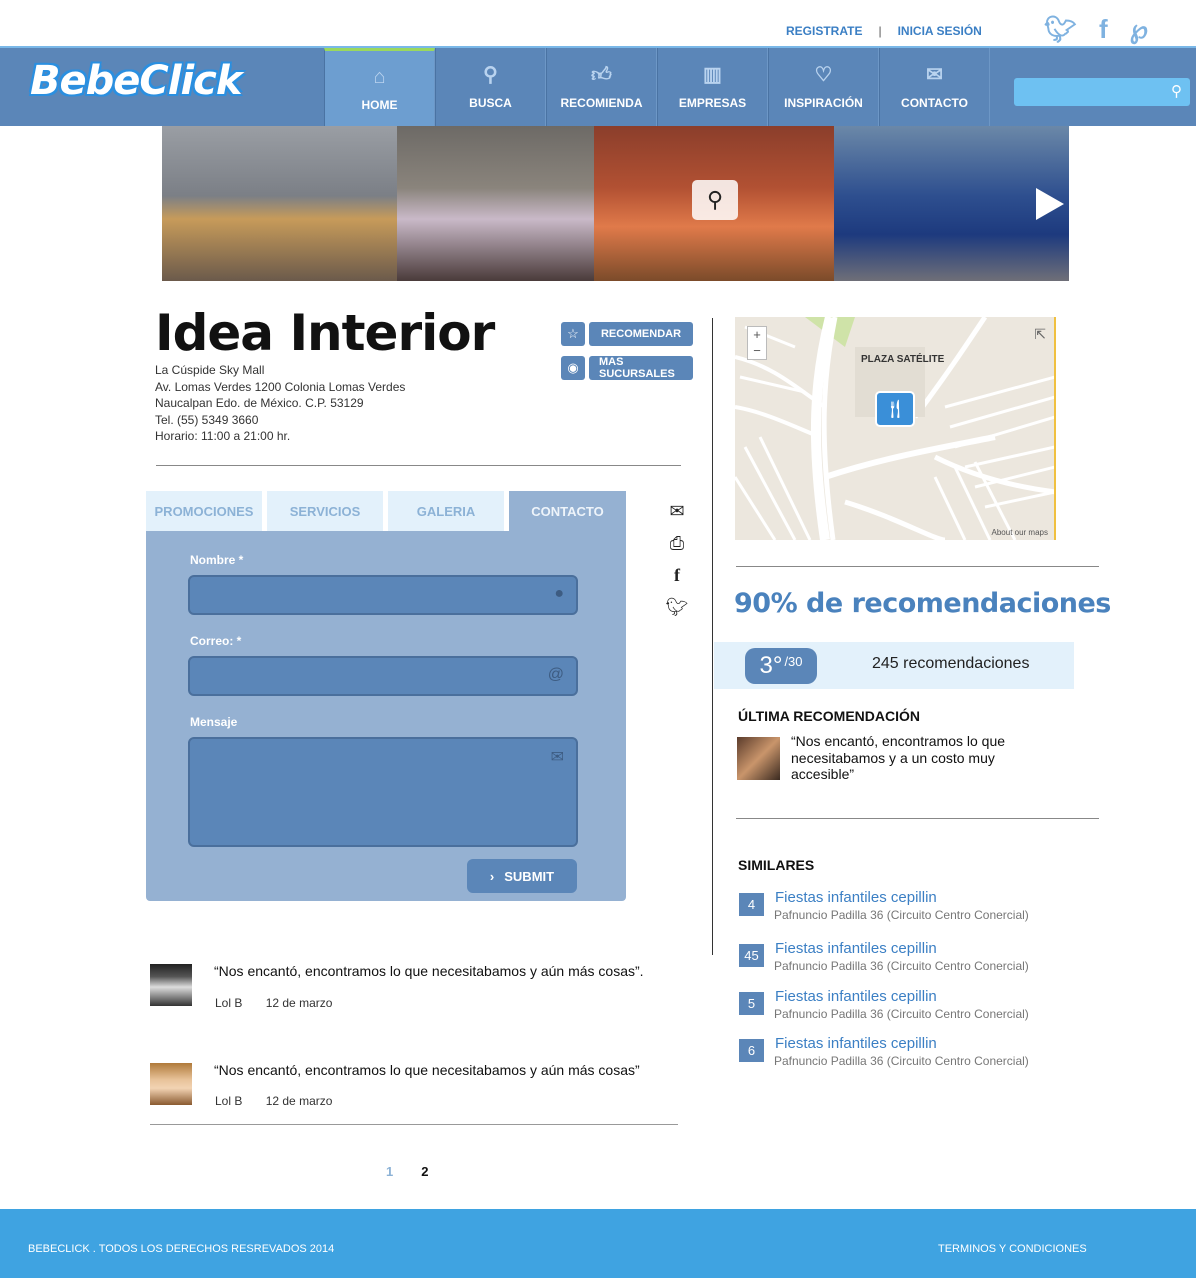 This screenshot has width=1196, height=1278. What do you see at coordinates (325, 511) in the screenshot?
I see `tab-servicios: SERVICIOS` at bounding box center [325, 511].